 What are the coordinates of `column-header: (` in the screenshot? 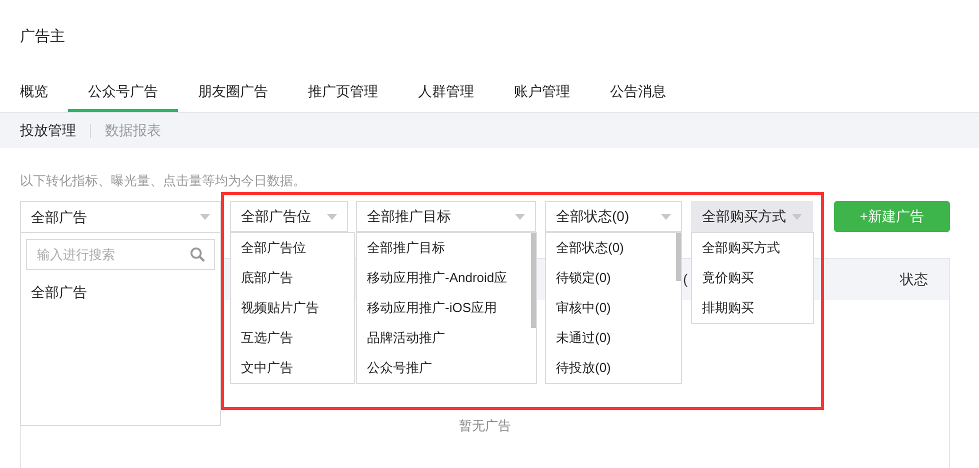 It's located at (685, 279).